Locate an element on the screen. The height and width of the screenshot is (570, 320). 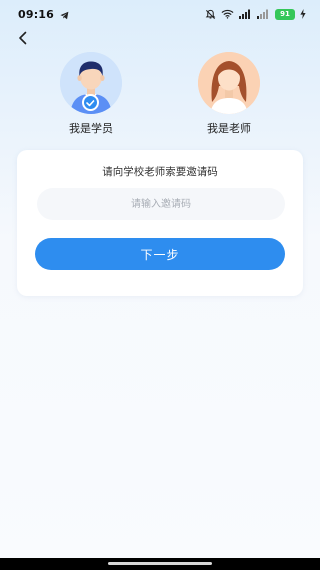
telegram-icon is located at coordinates (64, 14).